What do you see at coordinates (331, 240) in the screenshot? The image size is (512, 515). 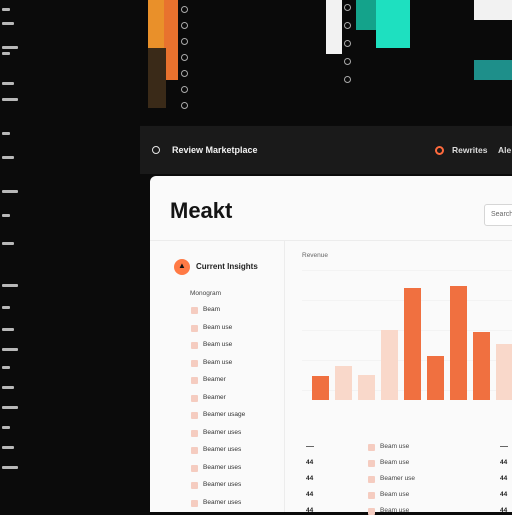 I see `header-divider` at bounding box center [331, 240].